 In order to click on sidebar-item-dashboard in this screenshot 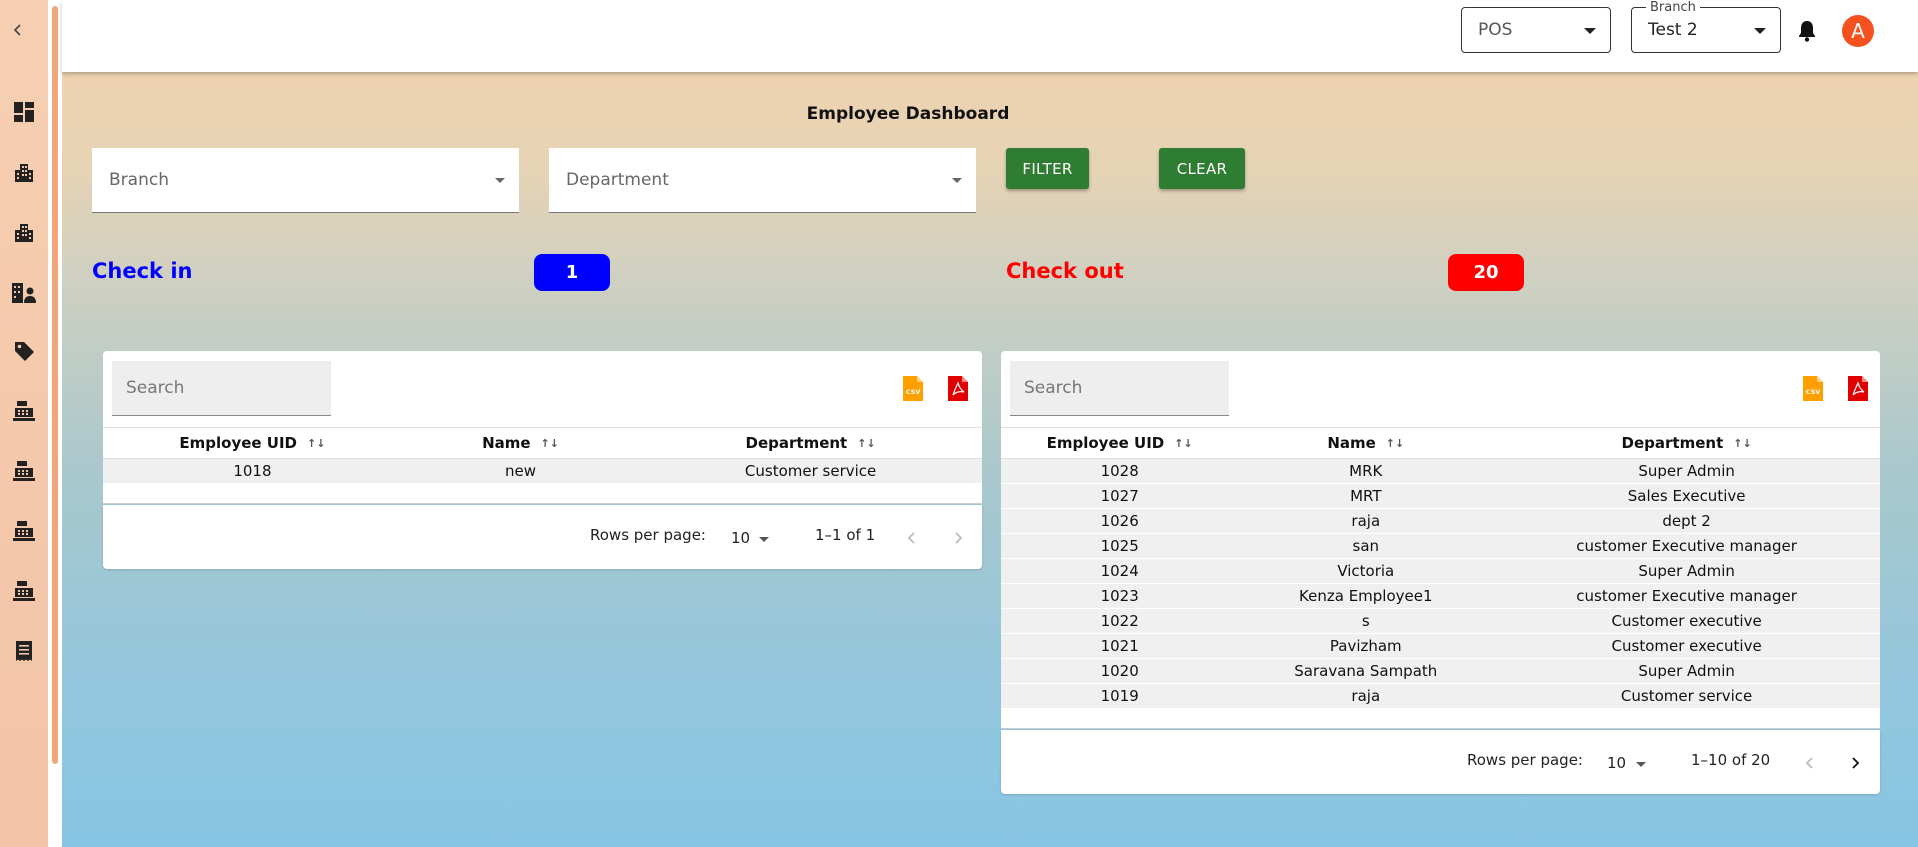, I will do `click(24, 112)`.